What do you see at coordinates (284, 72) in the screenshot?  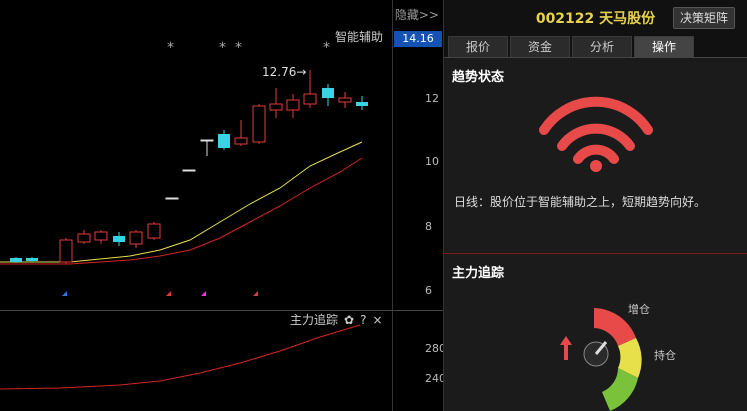 I see `peak-annotation: 12.76→` at bounding box center [284, 72].